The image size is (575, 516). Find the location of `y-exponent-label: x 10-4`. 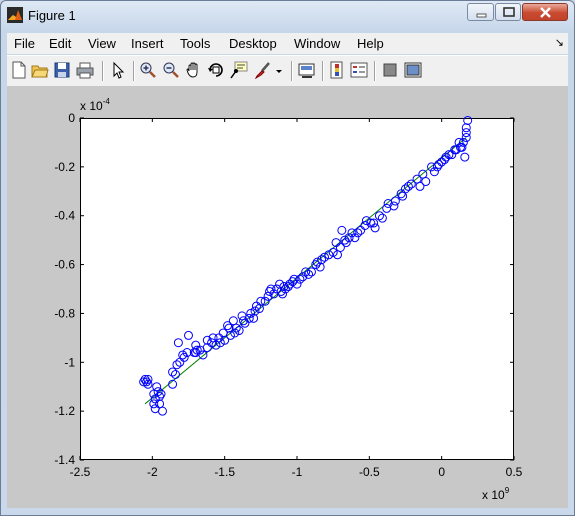

y-exponent-label: x 10-4 is located at coordinates (95, 105).